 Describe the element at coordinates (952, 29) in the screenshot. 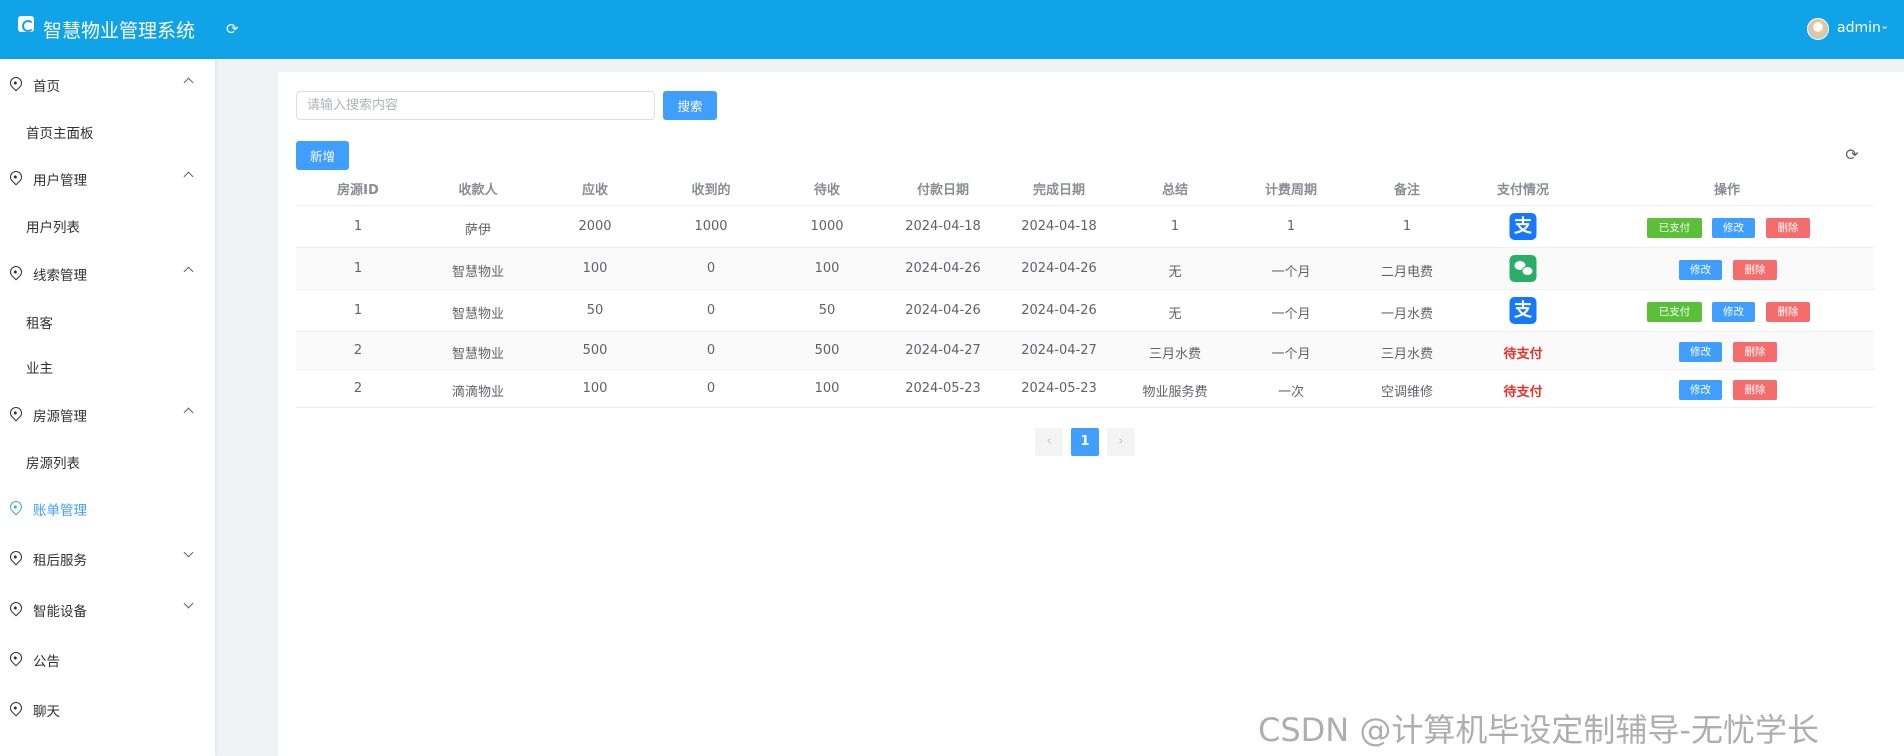

I see `top-header: 智慧物业管理系统 ⟳ admin ⌄` at that location.